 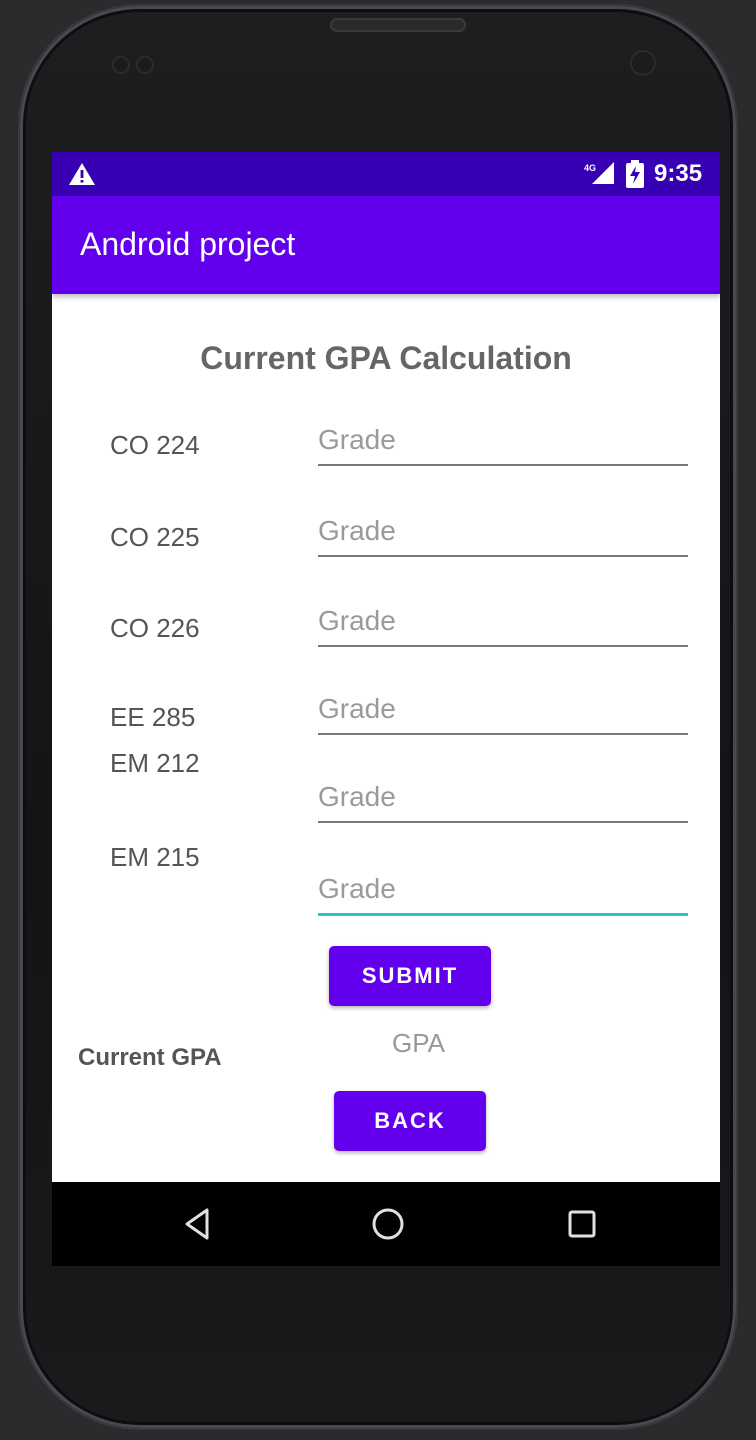 What do you see at coordinates (635, 174) in the screenshot?
I see `battery-charging-icon` at bounding box center [635, 174].